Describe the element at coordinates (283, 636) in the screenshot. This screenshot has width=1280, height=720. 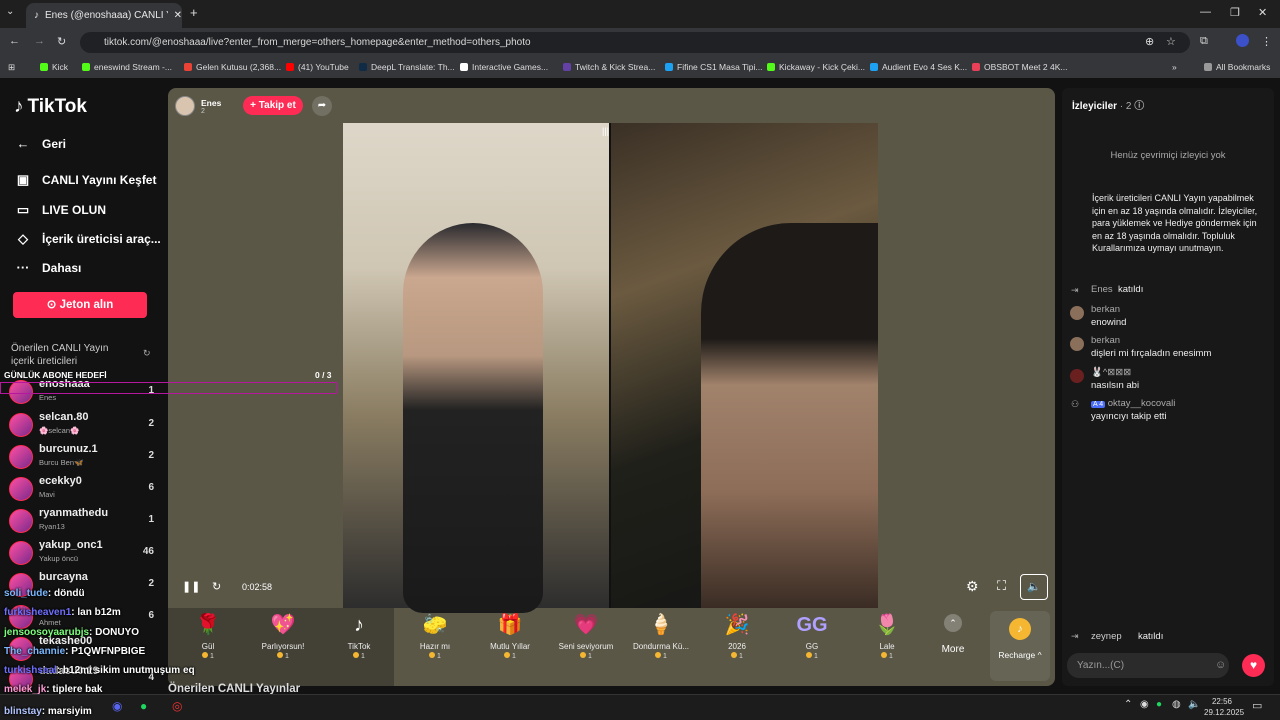
I see `gift-item: 💖 Parlıyorsun! 1` at that location.